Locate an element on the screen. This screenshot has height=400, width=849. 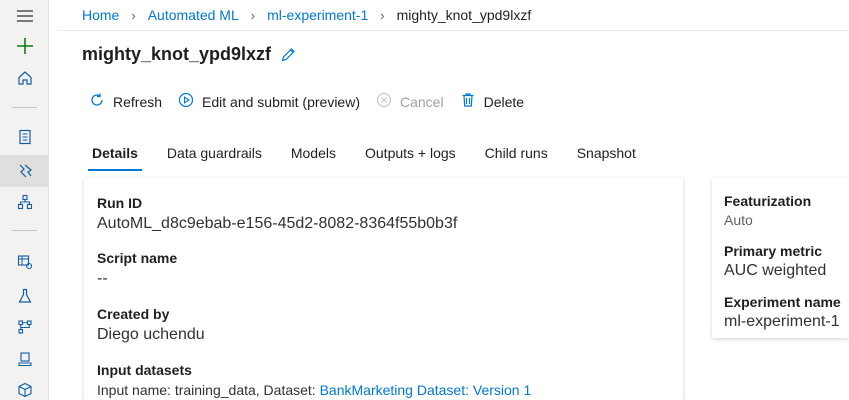
featurization-field: Featurization Auto is located at coordinates (767, 210).